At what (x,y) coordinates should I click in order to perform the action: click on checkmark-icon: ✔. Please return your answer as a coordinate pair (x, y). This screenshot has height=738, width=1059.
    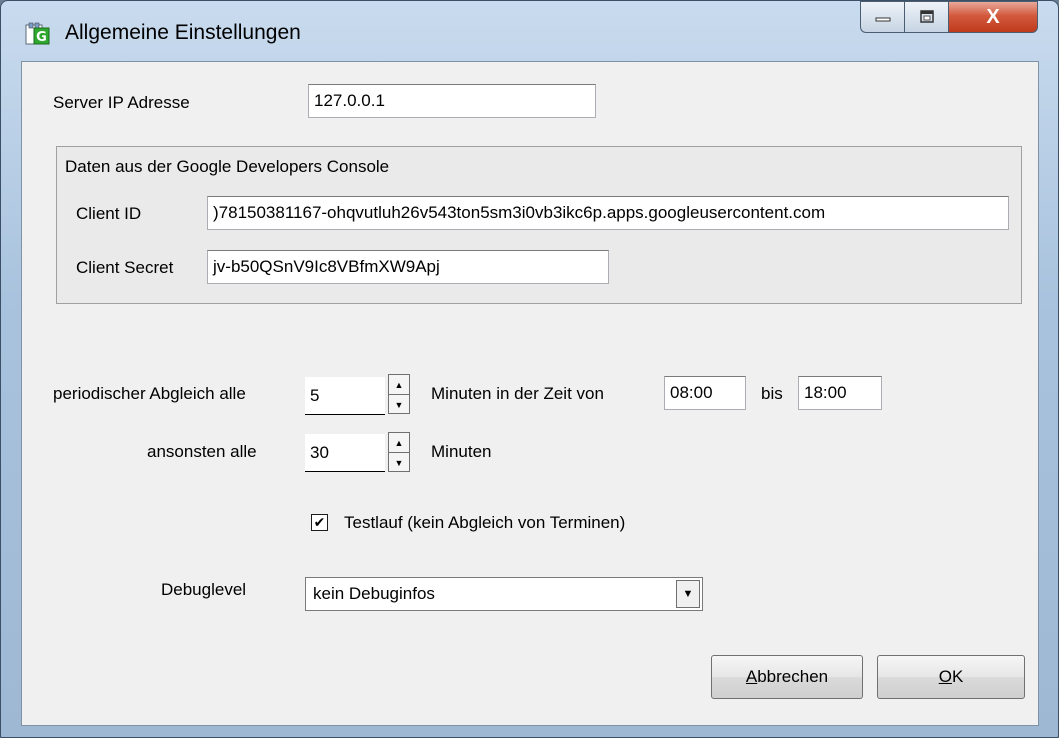
    Looking at the image, I should click on (319, 522).